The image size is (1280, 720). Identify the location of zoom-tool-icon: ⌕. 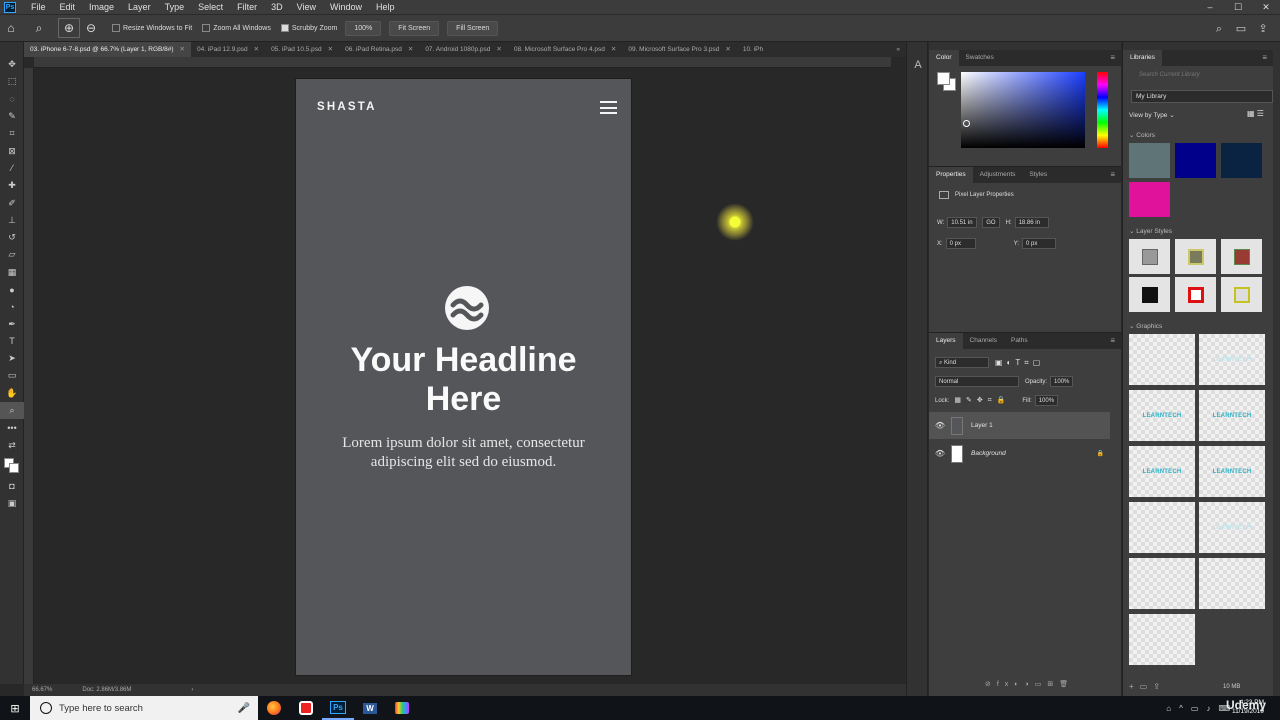
(39, 28).